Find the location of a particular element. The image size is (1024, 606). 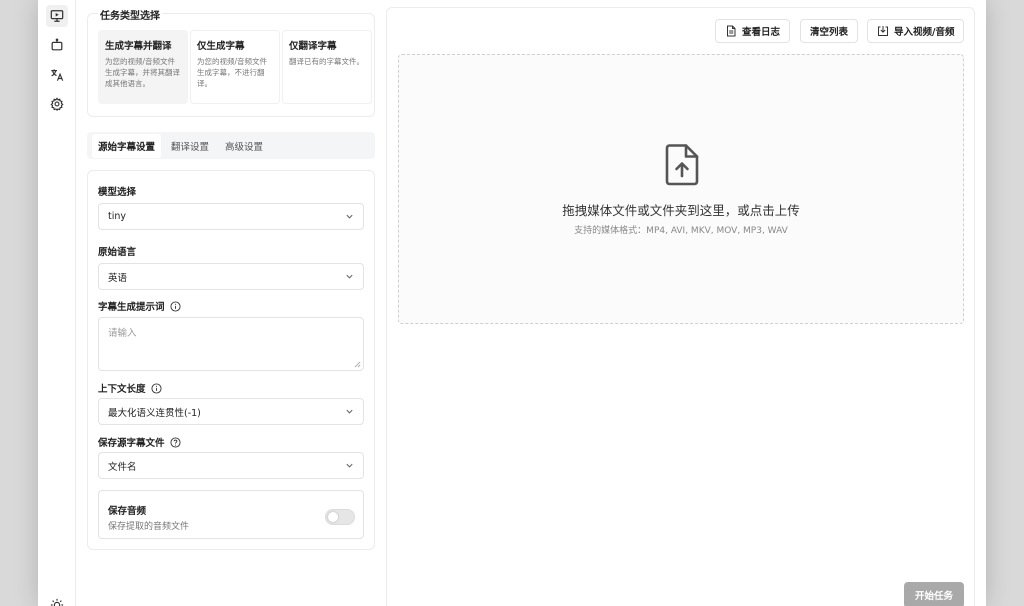

tab-source-subtitle: 源始字幕设置 is located at coordinates (127, 145).